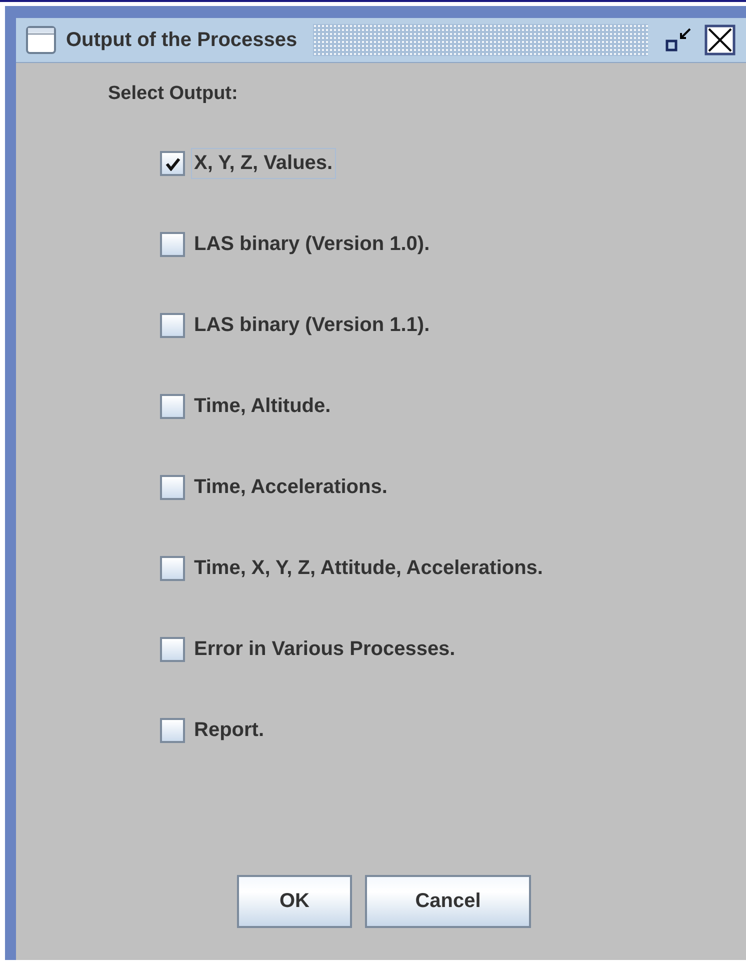 The width and height of the screenshot is (746, 965). What do you see at coordinates (41, 40) in the screenshot?
I see `window-icon` at bounding box center [41, 40].